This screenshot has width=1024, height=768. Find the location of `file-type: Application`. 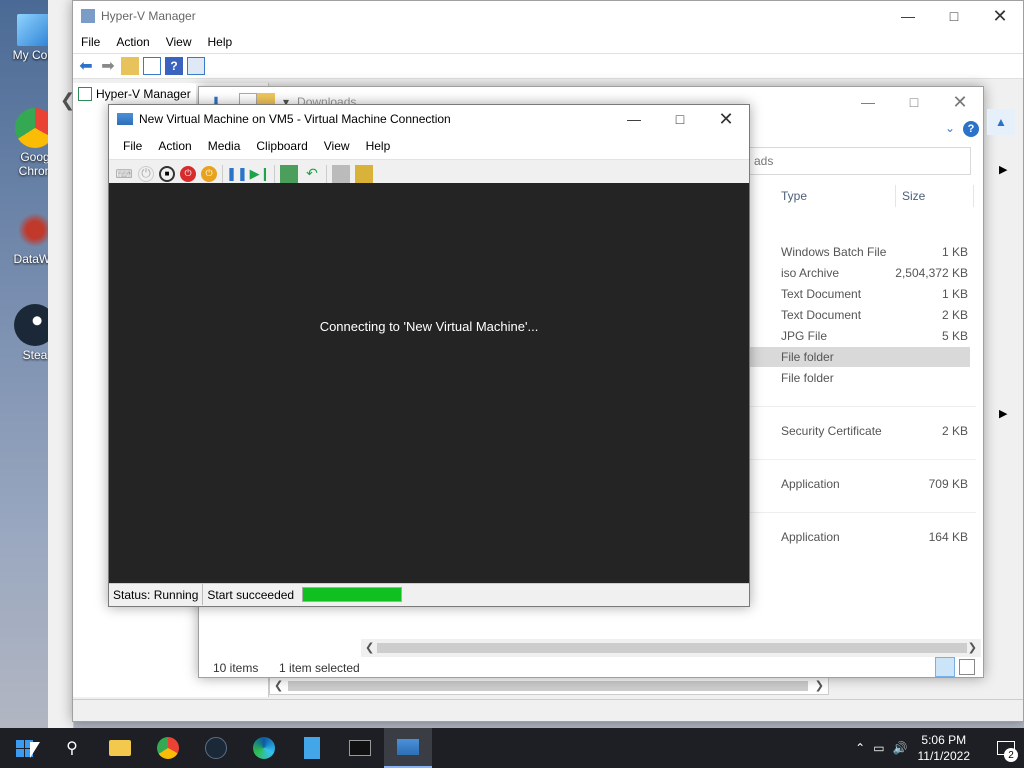

file-type: Application is located at coordinates (810, 537).